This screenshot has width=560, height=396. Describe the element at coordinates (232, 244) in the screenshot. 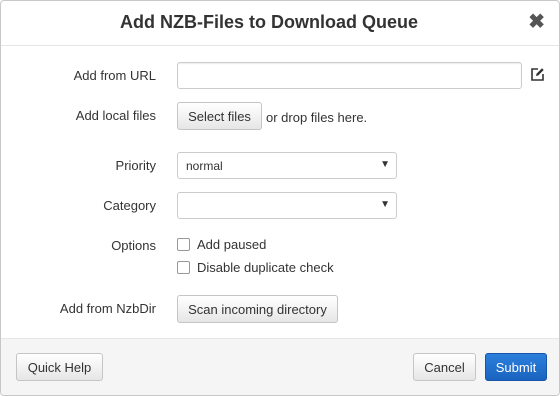

I see `add-paused-label: Add paused` at that location.